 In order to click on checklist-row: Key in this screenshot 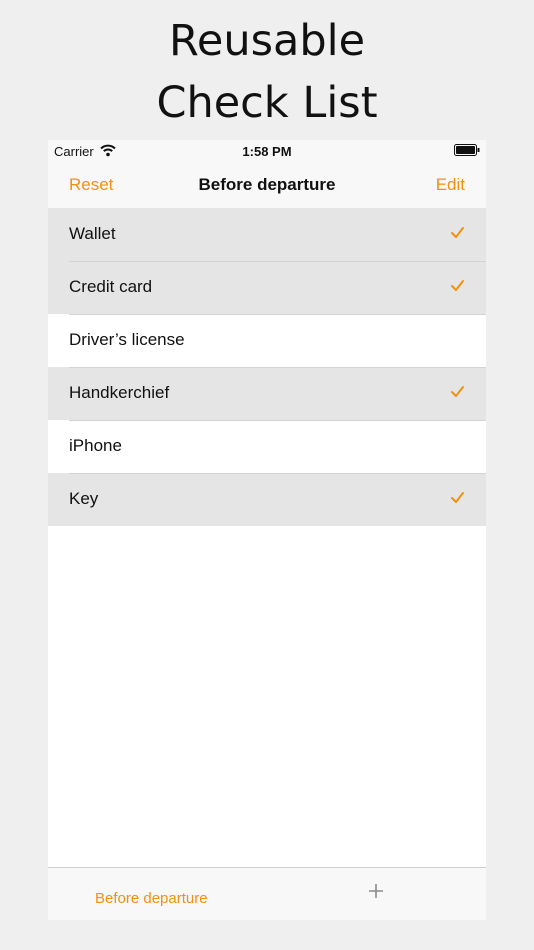, I will do `click(267, 499)`.